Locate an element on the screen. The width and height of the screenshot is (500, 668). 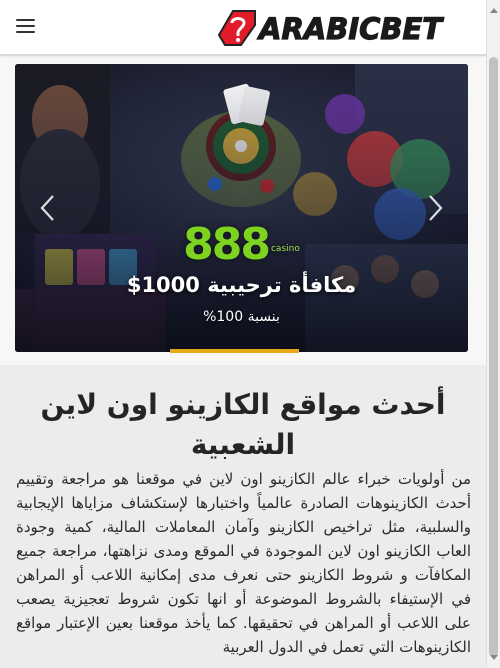
site-header: ARABICBET is located at coordinates (250, 27).